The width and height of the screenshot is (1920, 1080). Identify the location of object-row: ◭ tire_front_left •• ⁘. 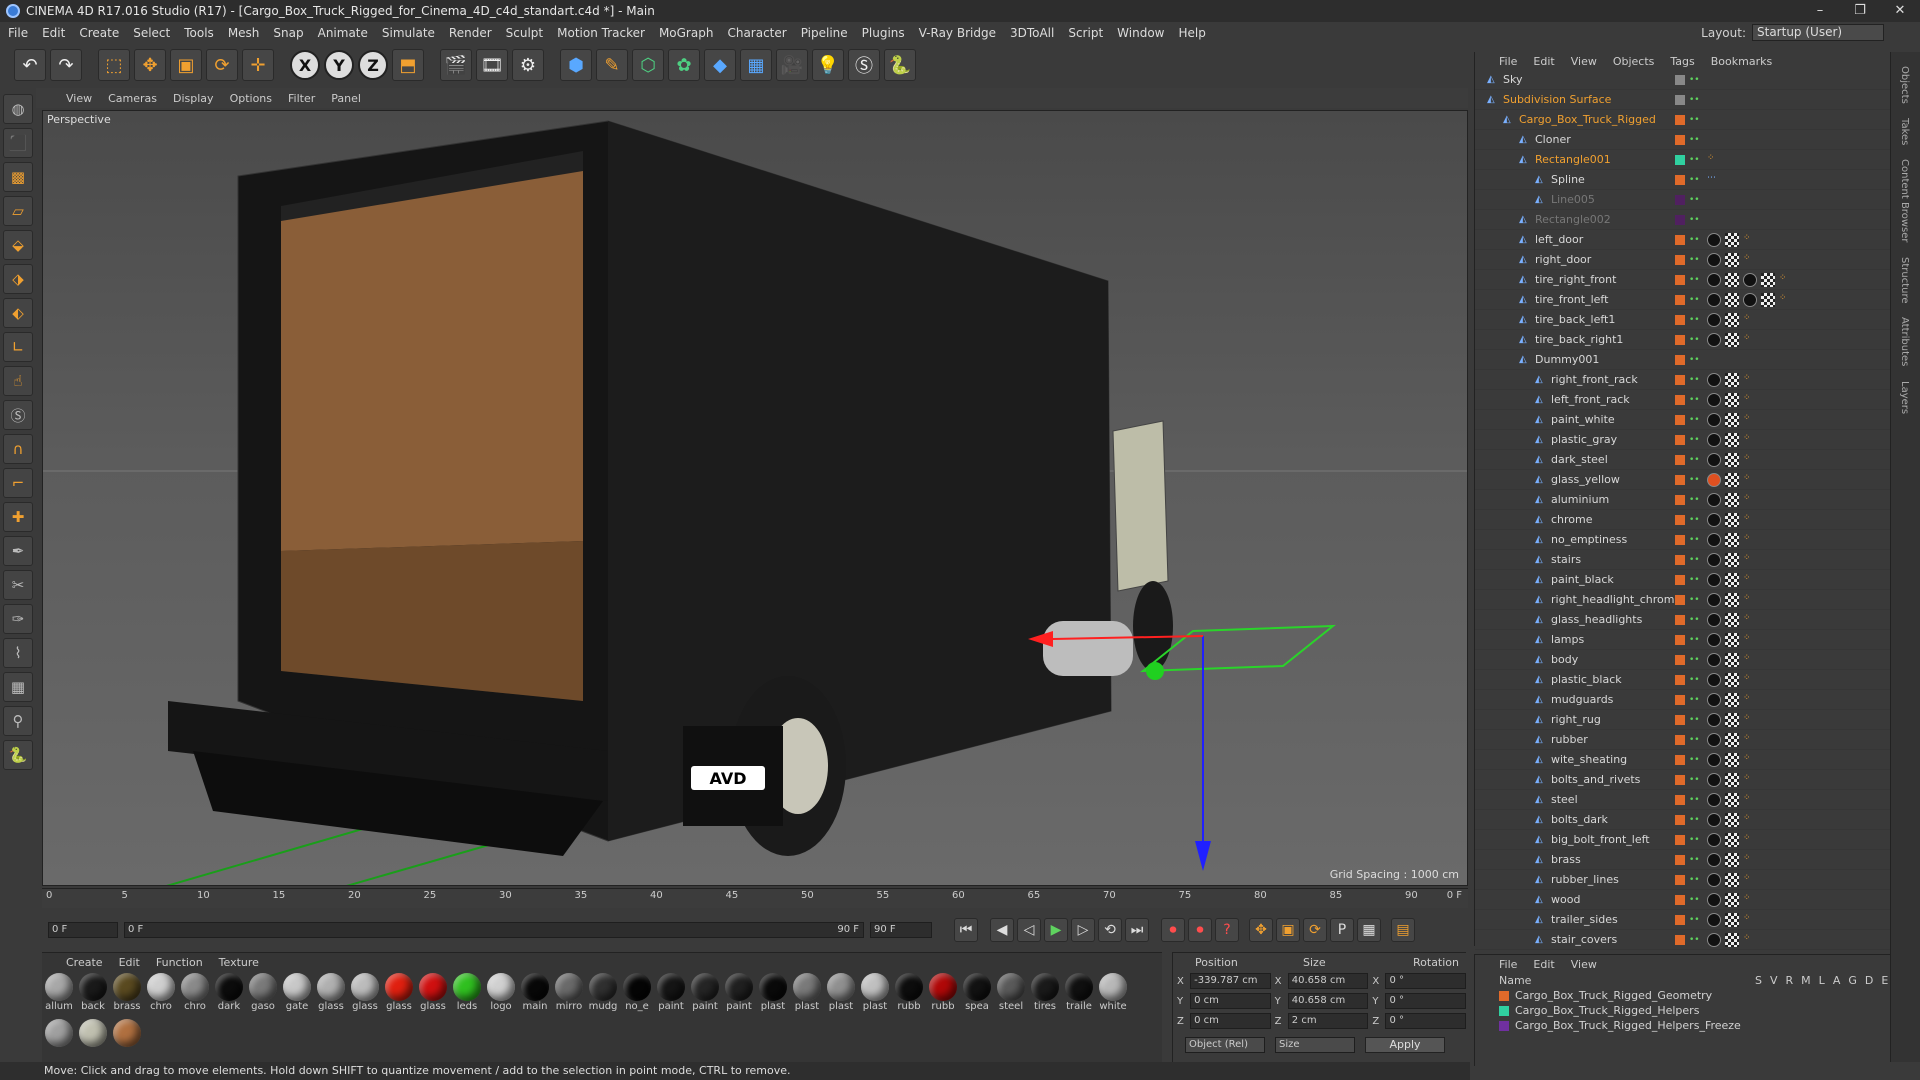
(1682, 300).